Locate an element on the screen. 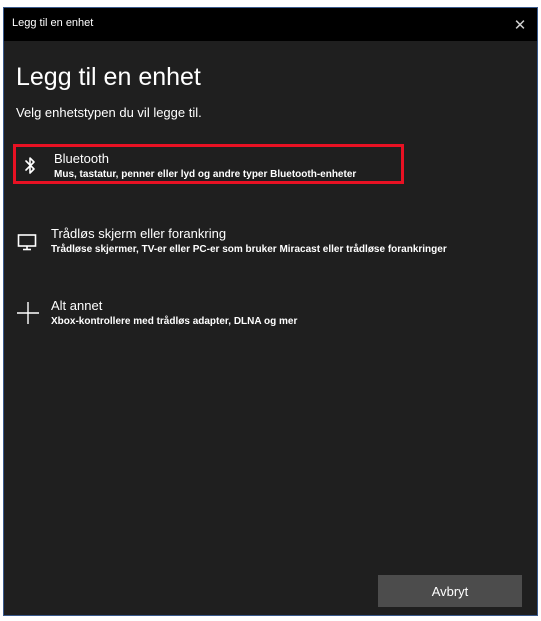 This screenshot has height=621, width=541. close-button: ✕ is located at coordinates (520, 24).